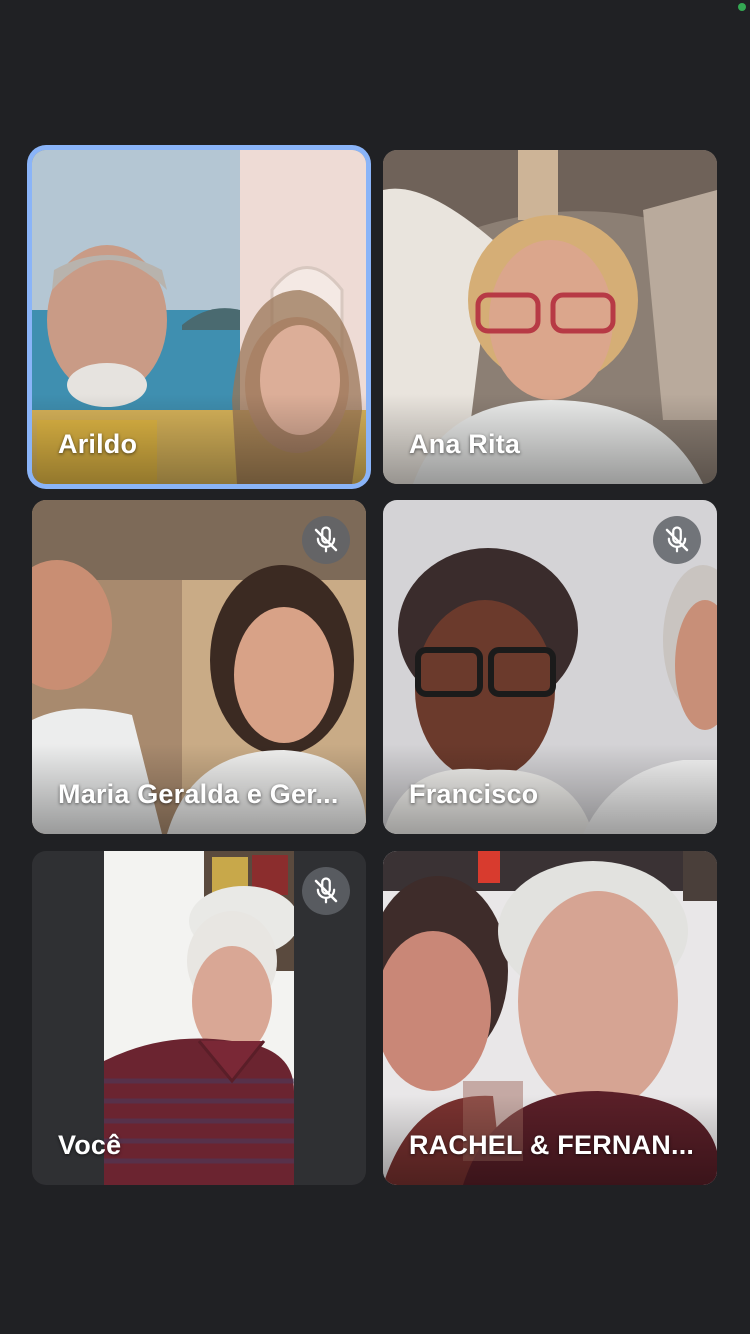 The image size is (750, 1334). I want to click on participant-tile-arildo: Arildo, so click(199, 317).